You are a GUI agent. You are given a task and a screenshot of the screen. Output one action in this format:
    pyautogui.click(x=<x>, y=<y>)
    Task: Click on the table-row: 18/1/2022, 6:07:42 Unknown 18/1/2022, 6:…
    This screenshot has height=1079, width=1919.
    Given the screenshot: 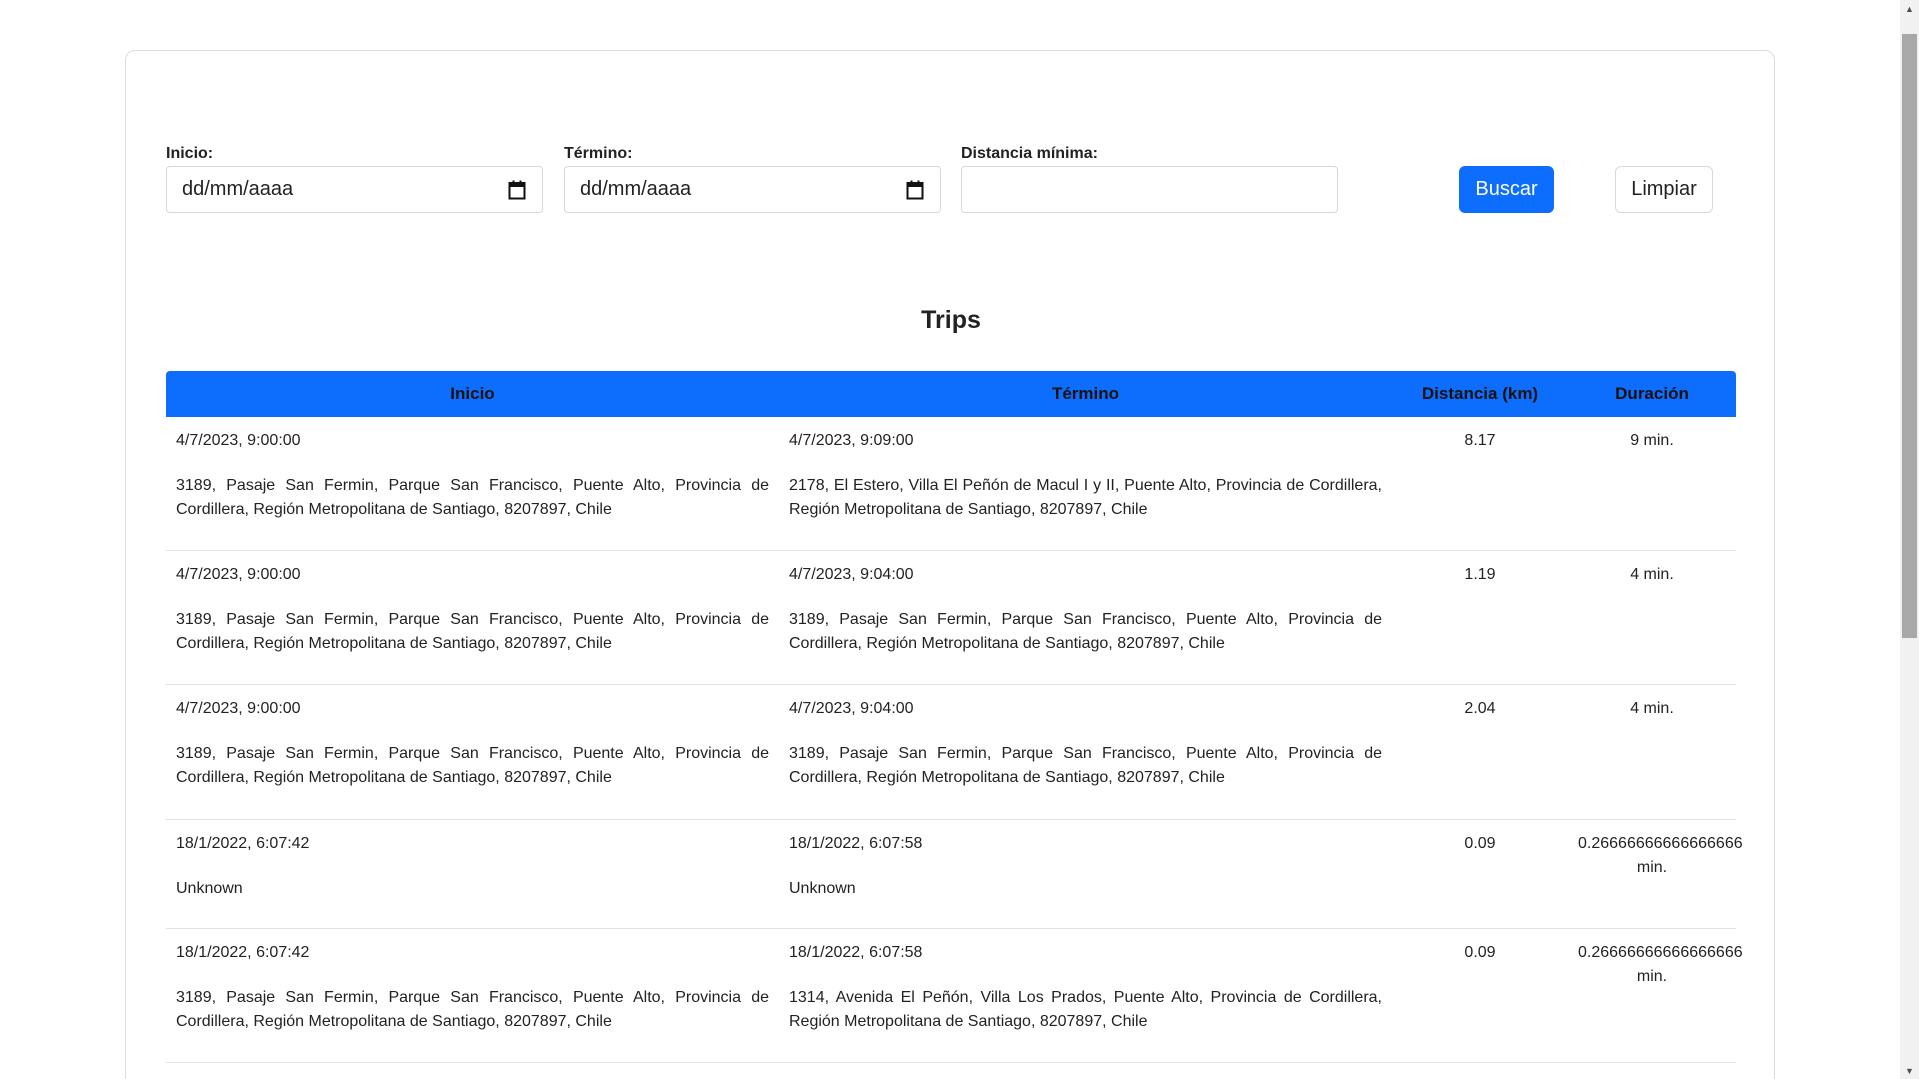 What is the action you would take?
    pyautogui.click(x=954, y=874)
    